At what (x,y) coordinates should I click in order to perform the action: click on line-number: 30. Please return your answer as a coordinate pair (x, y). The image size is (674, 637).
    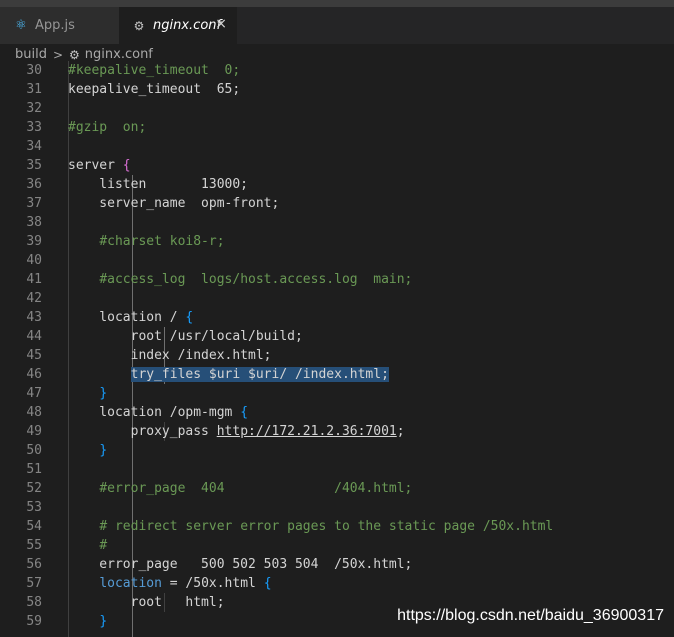
    Looking at the image, I should click on (34, 70).